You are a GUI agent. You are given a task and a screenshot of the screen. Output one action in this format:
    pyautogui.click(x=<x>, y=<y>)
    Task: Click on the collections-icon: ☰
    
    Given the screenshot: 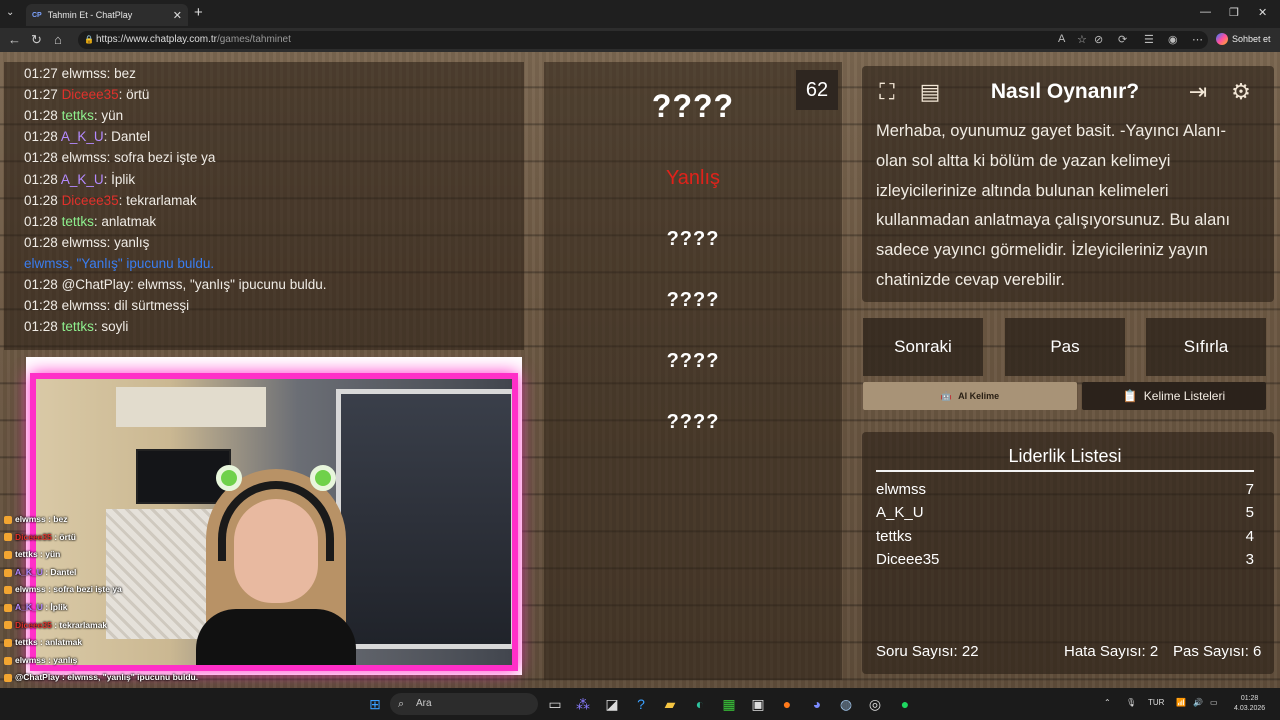 What is the action you would take?
    pyautogui.click(x=1149, y=39)
    